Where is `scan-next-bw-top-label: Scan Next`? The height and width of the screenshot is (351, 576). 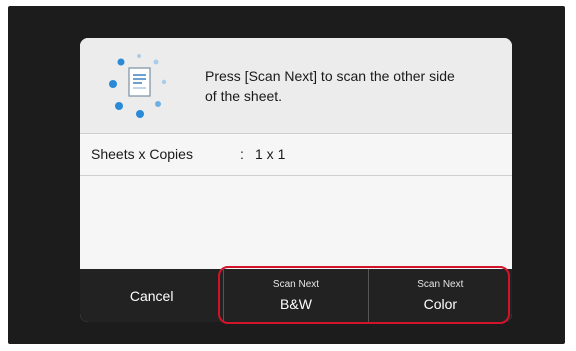 scan-next-bw-top-label: Scan Next is located at coordinates (296, 284).